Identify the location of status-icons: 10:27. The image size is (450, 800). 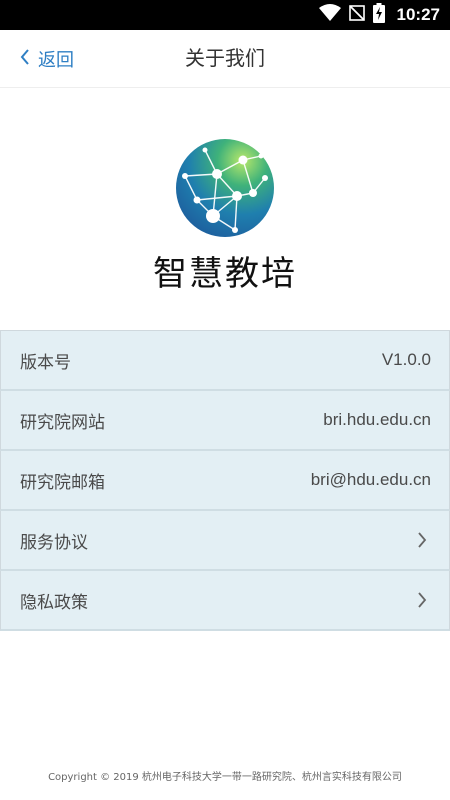
(379, 15).